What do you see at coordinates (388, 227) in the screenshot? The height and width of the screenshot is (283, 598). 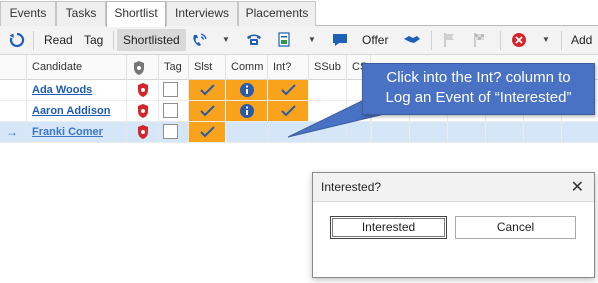 I see `interested-button: Interested` at bounding box center [388, 227].